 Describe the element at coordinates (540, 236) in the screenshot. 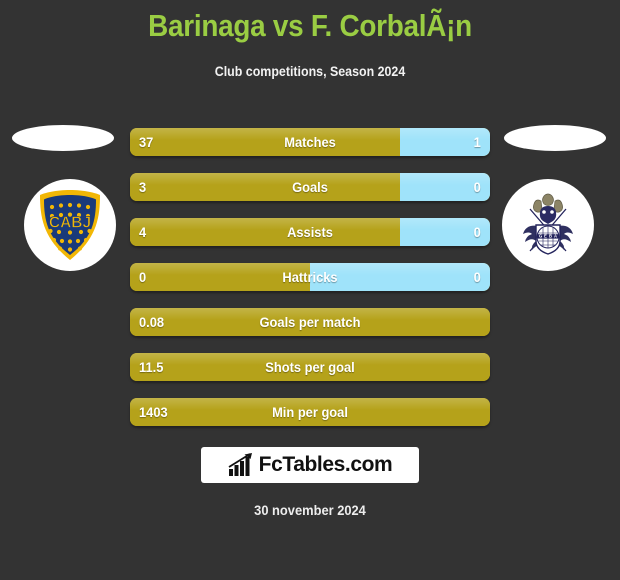

I see `svg-text: G` at that location.